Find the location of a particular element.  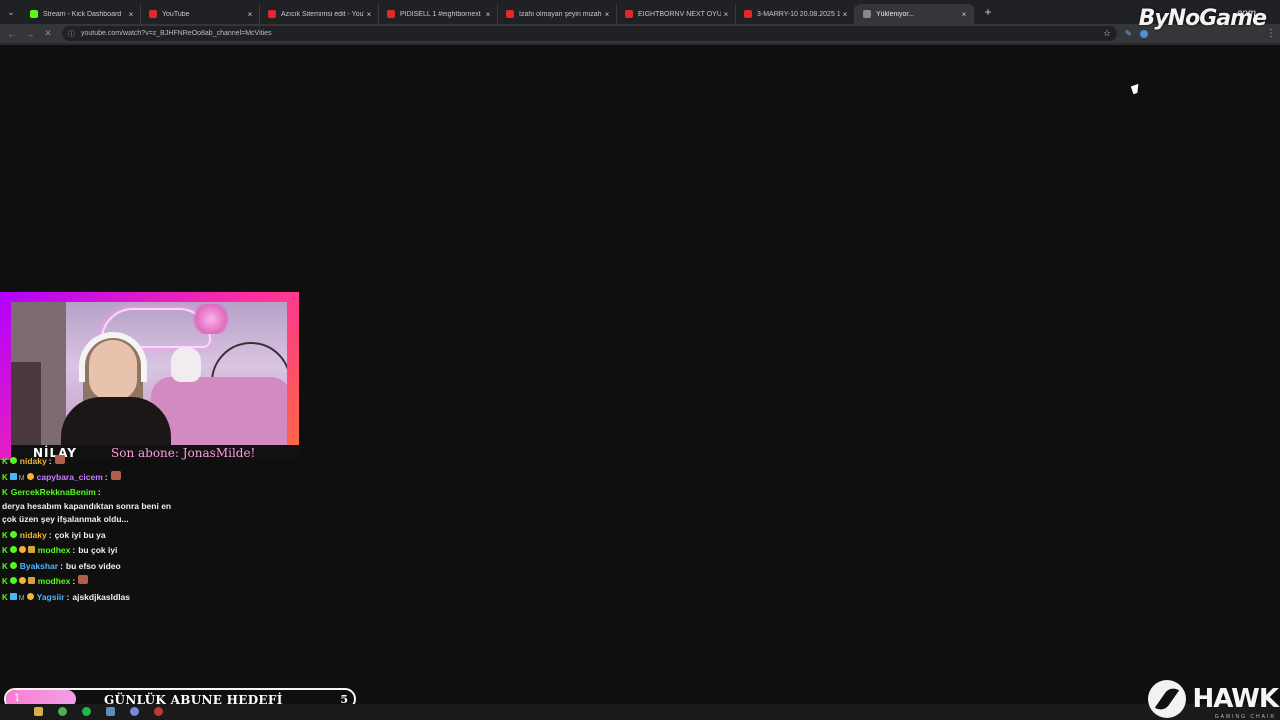

new-tab-button: + is located at coordinates (988, 12).